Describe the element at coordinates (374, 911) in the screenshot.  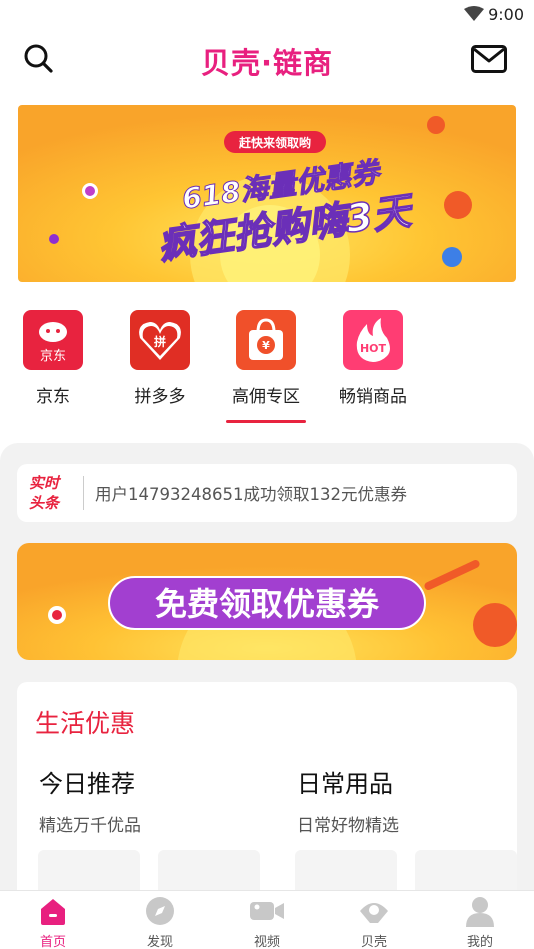
I see `shell-icon` at that location.